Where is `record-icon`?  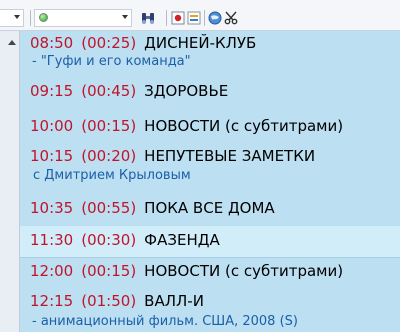
record-icon is located at coordinates (178, 18).